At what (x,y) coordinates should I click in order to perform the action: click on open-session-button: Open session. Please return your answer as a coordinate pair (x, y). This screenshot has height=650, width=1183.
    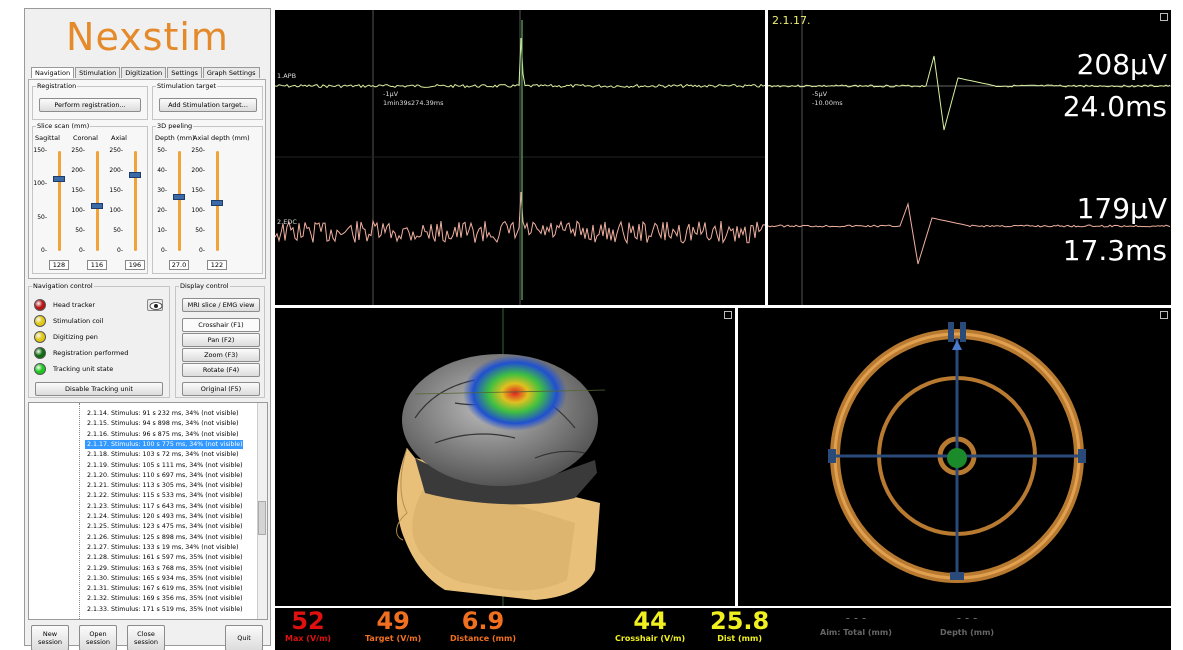
    Looking at the image, I should click on (98, 637).